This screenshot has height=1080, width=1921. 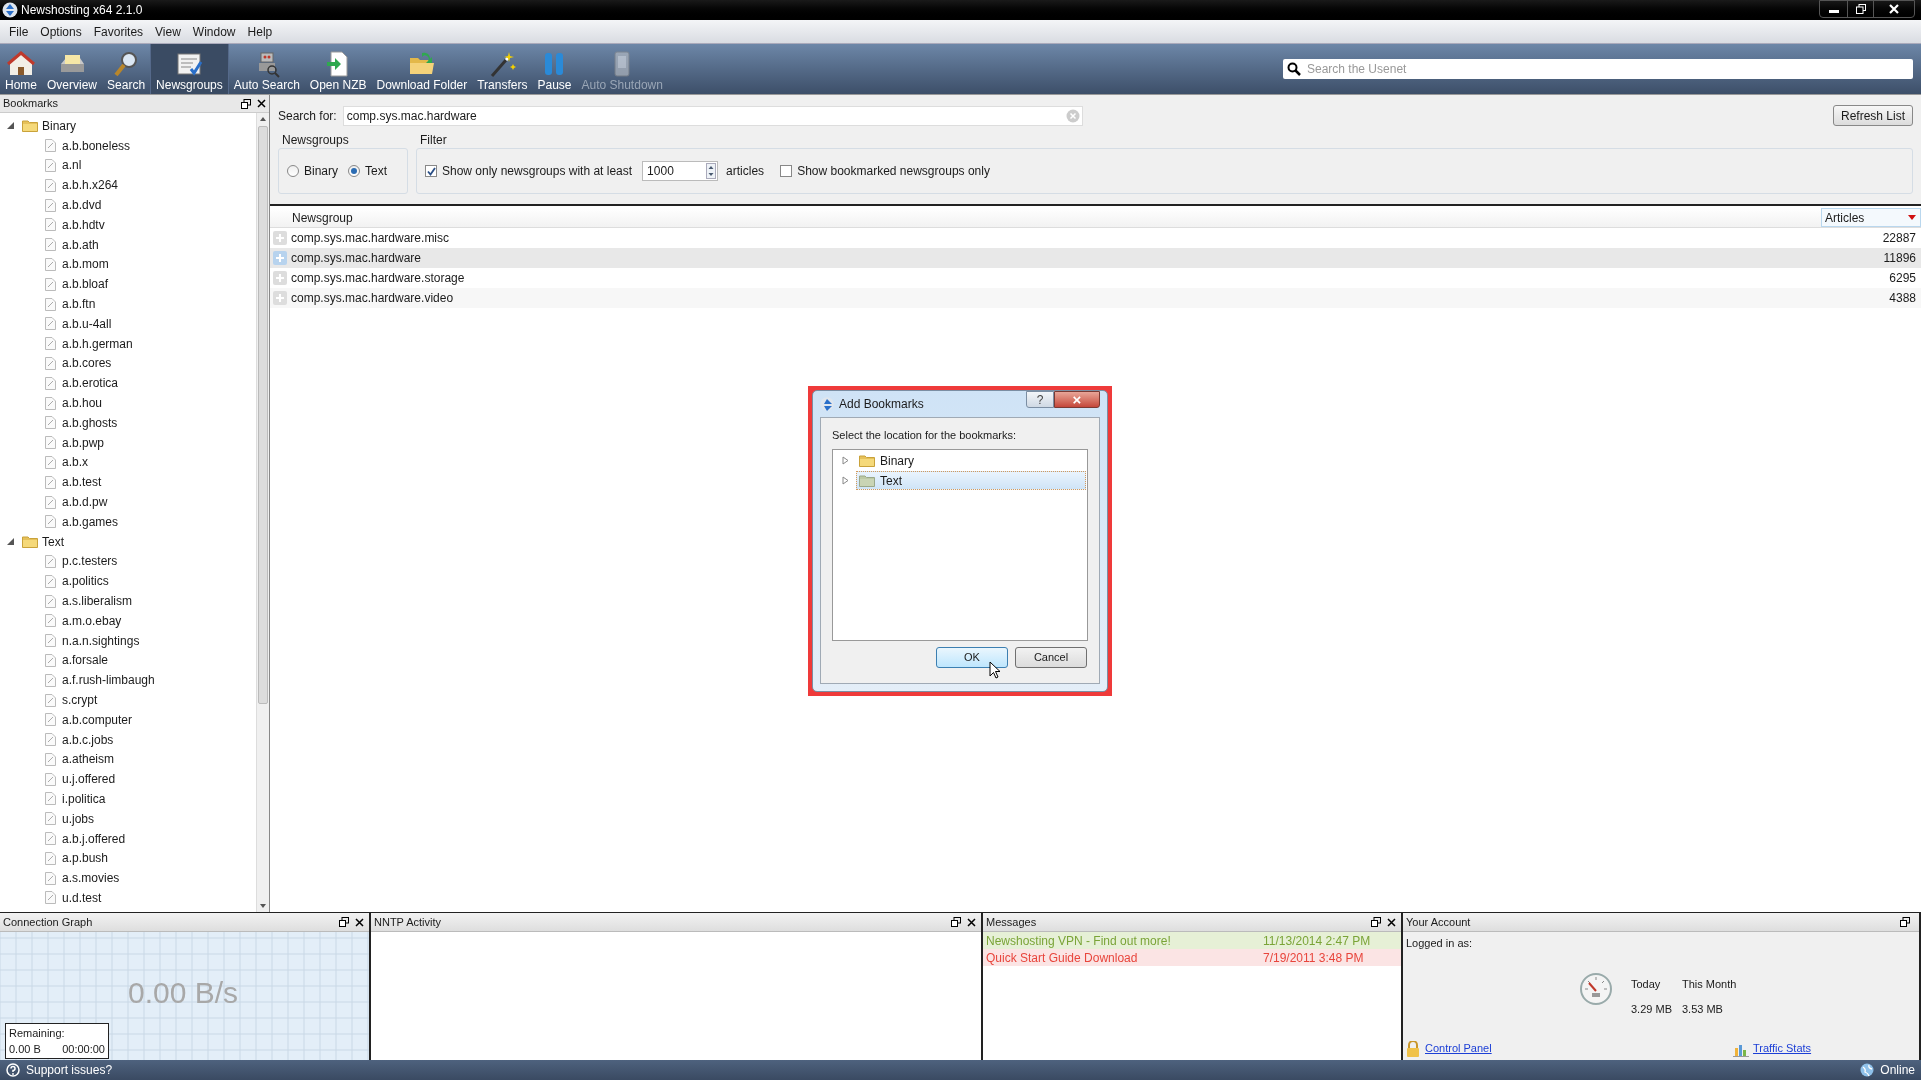 I want to click on tree-item: a.b.ath, so click(x=80, y=244).